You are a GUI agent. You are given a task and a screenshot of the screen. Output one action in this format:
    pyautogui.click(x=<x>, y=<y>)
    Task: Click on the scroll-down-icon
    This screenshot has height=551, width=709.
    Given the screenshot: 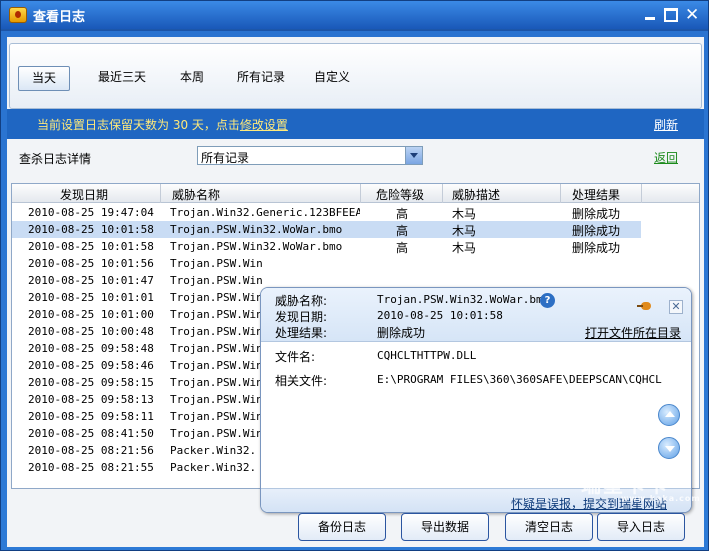 What is the action you would take?
    pyautogui.click(x=669, y=448)
    